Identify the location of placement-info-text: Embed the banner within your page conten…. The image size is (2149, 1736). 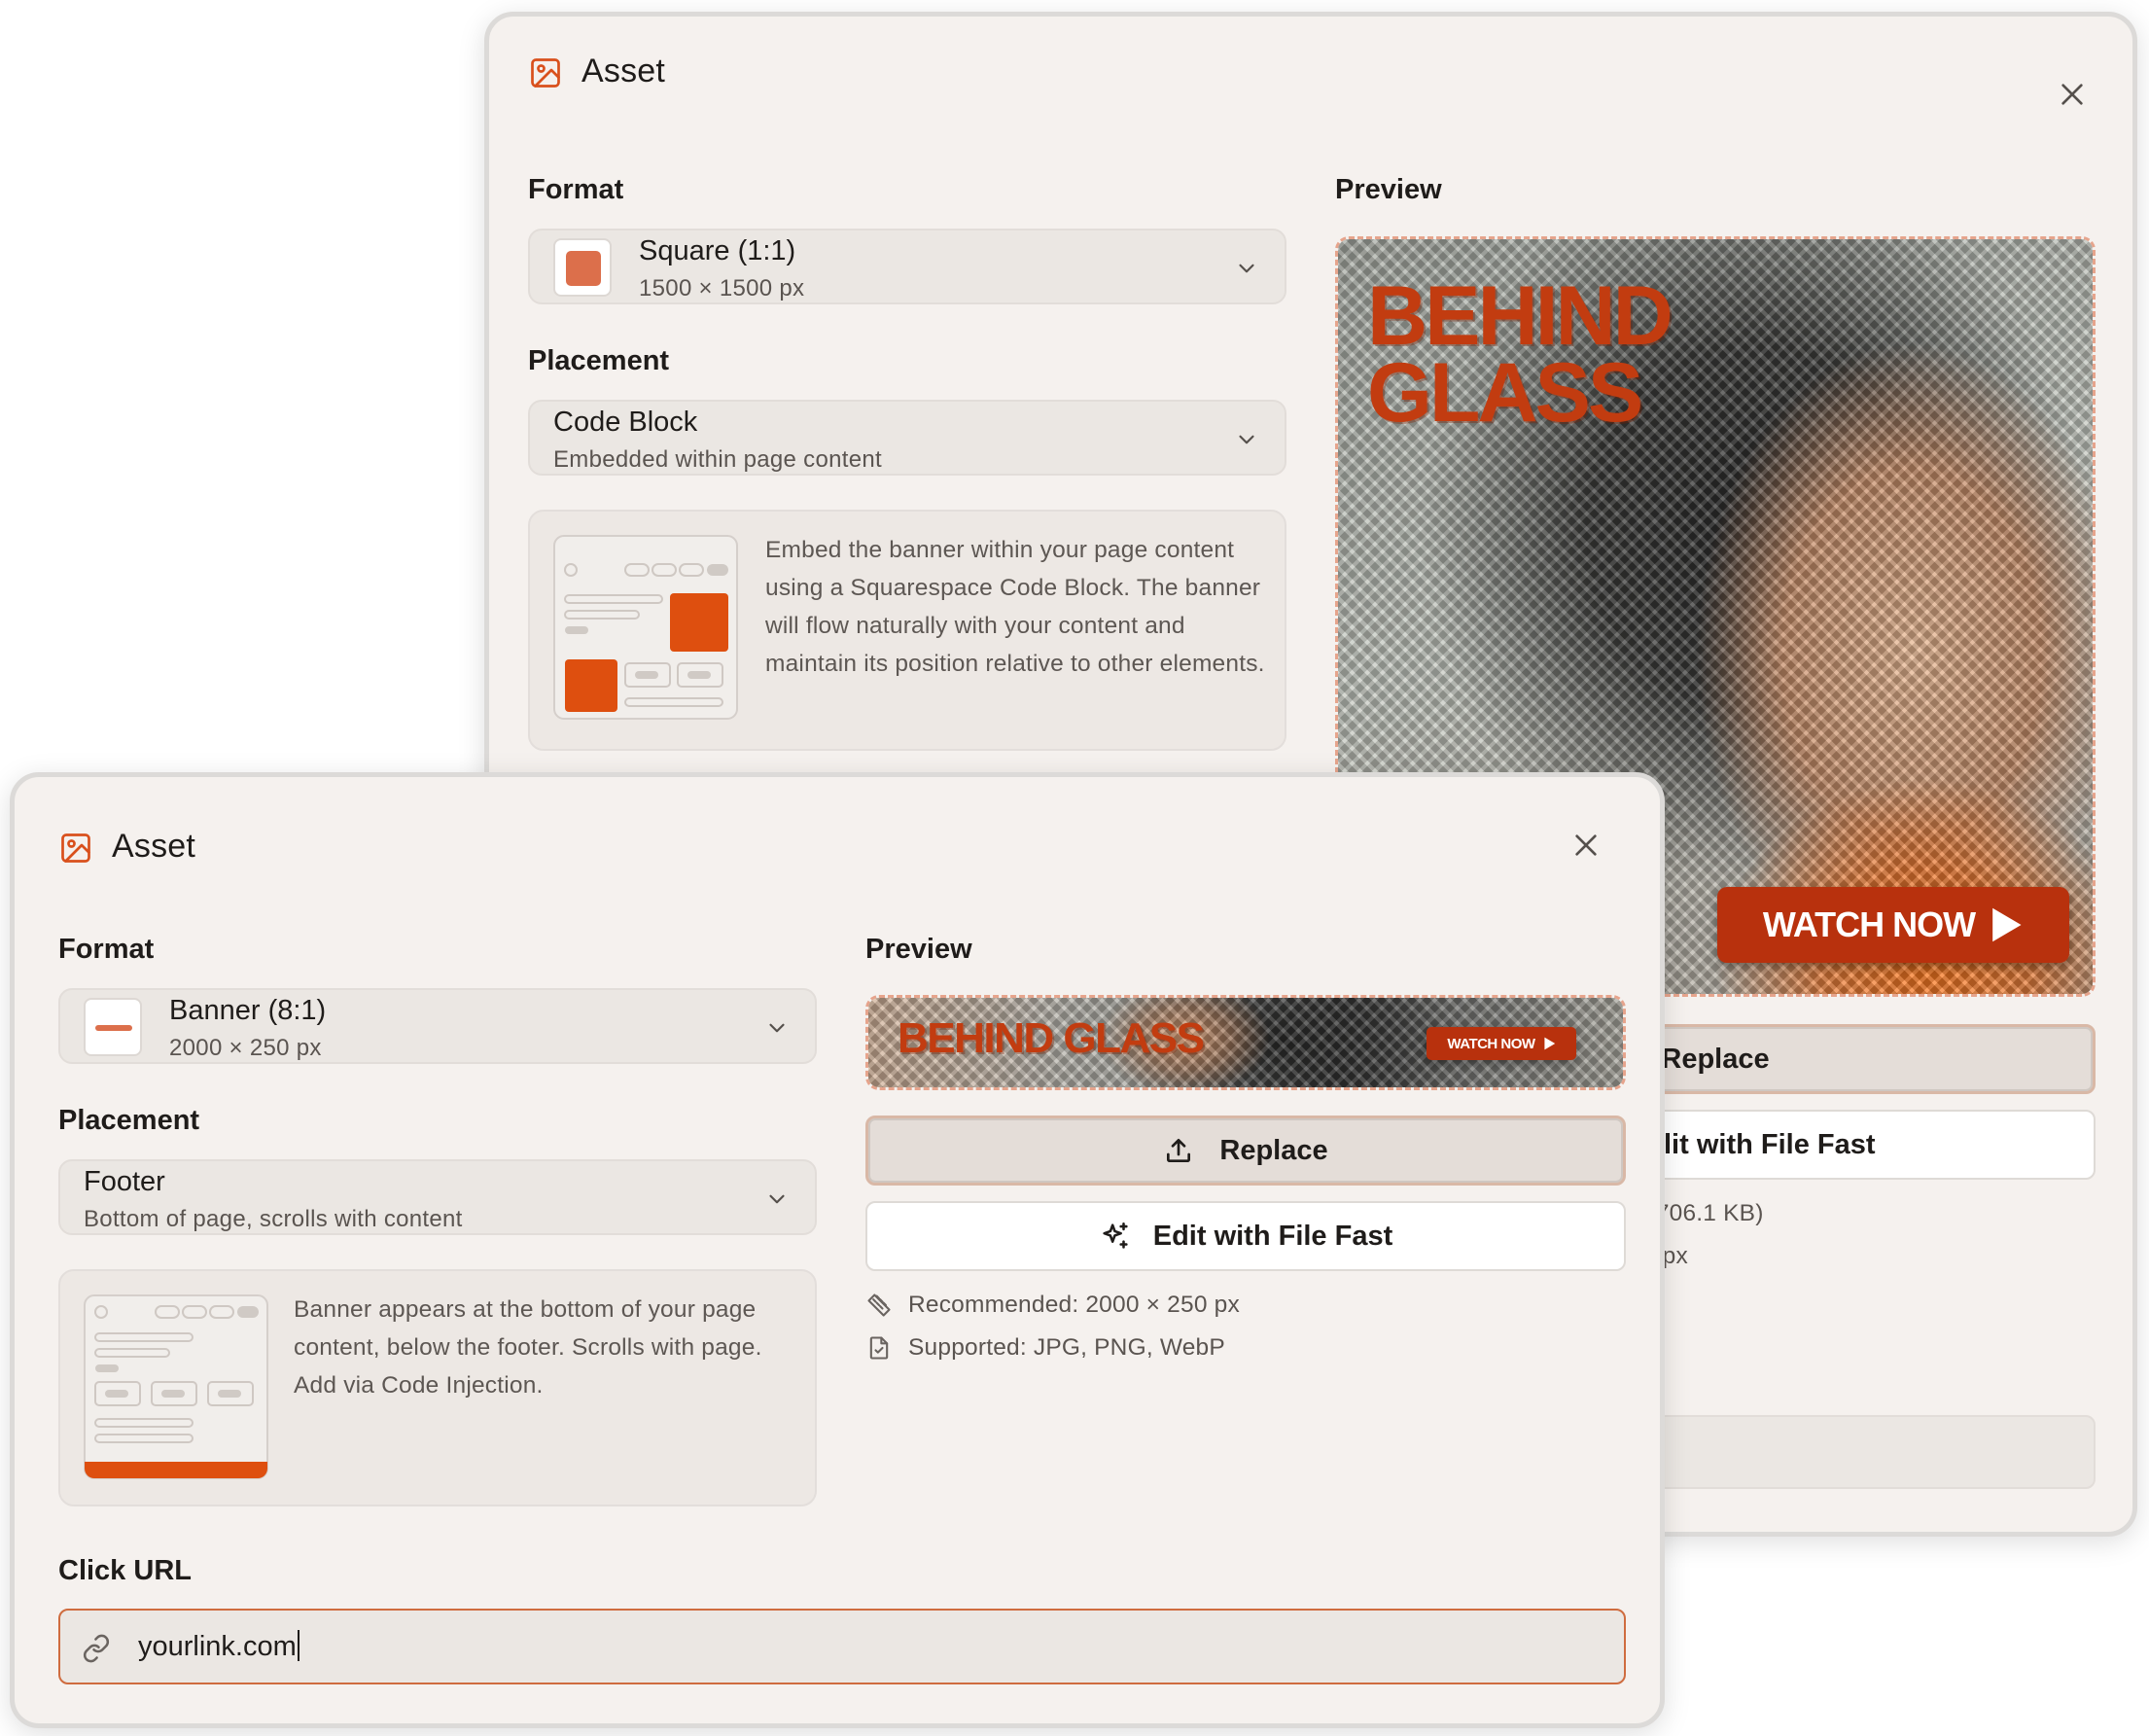
(1015, 607).